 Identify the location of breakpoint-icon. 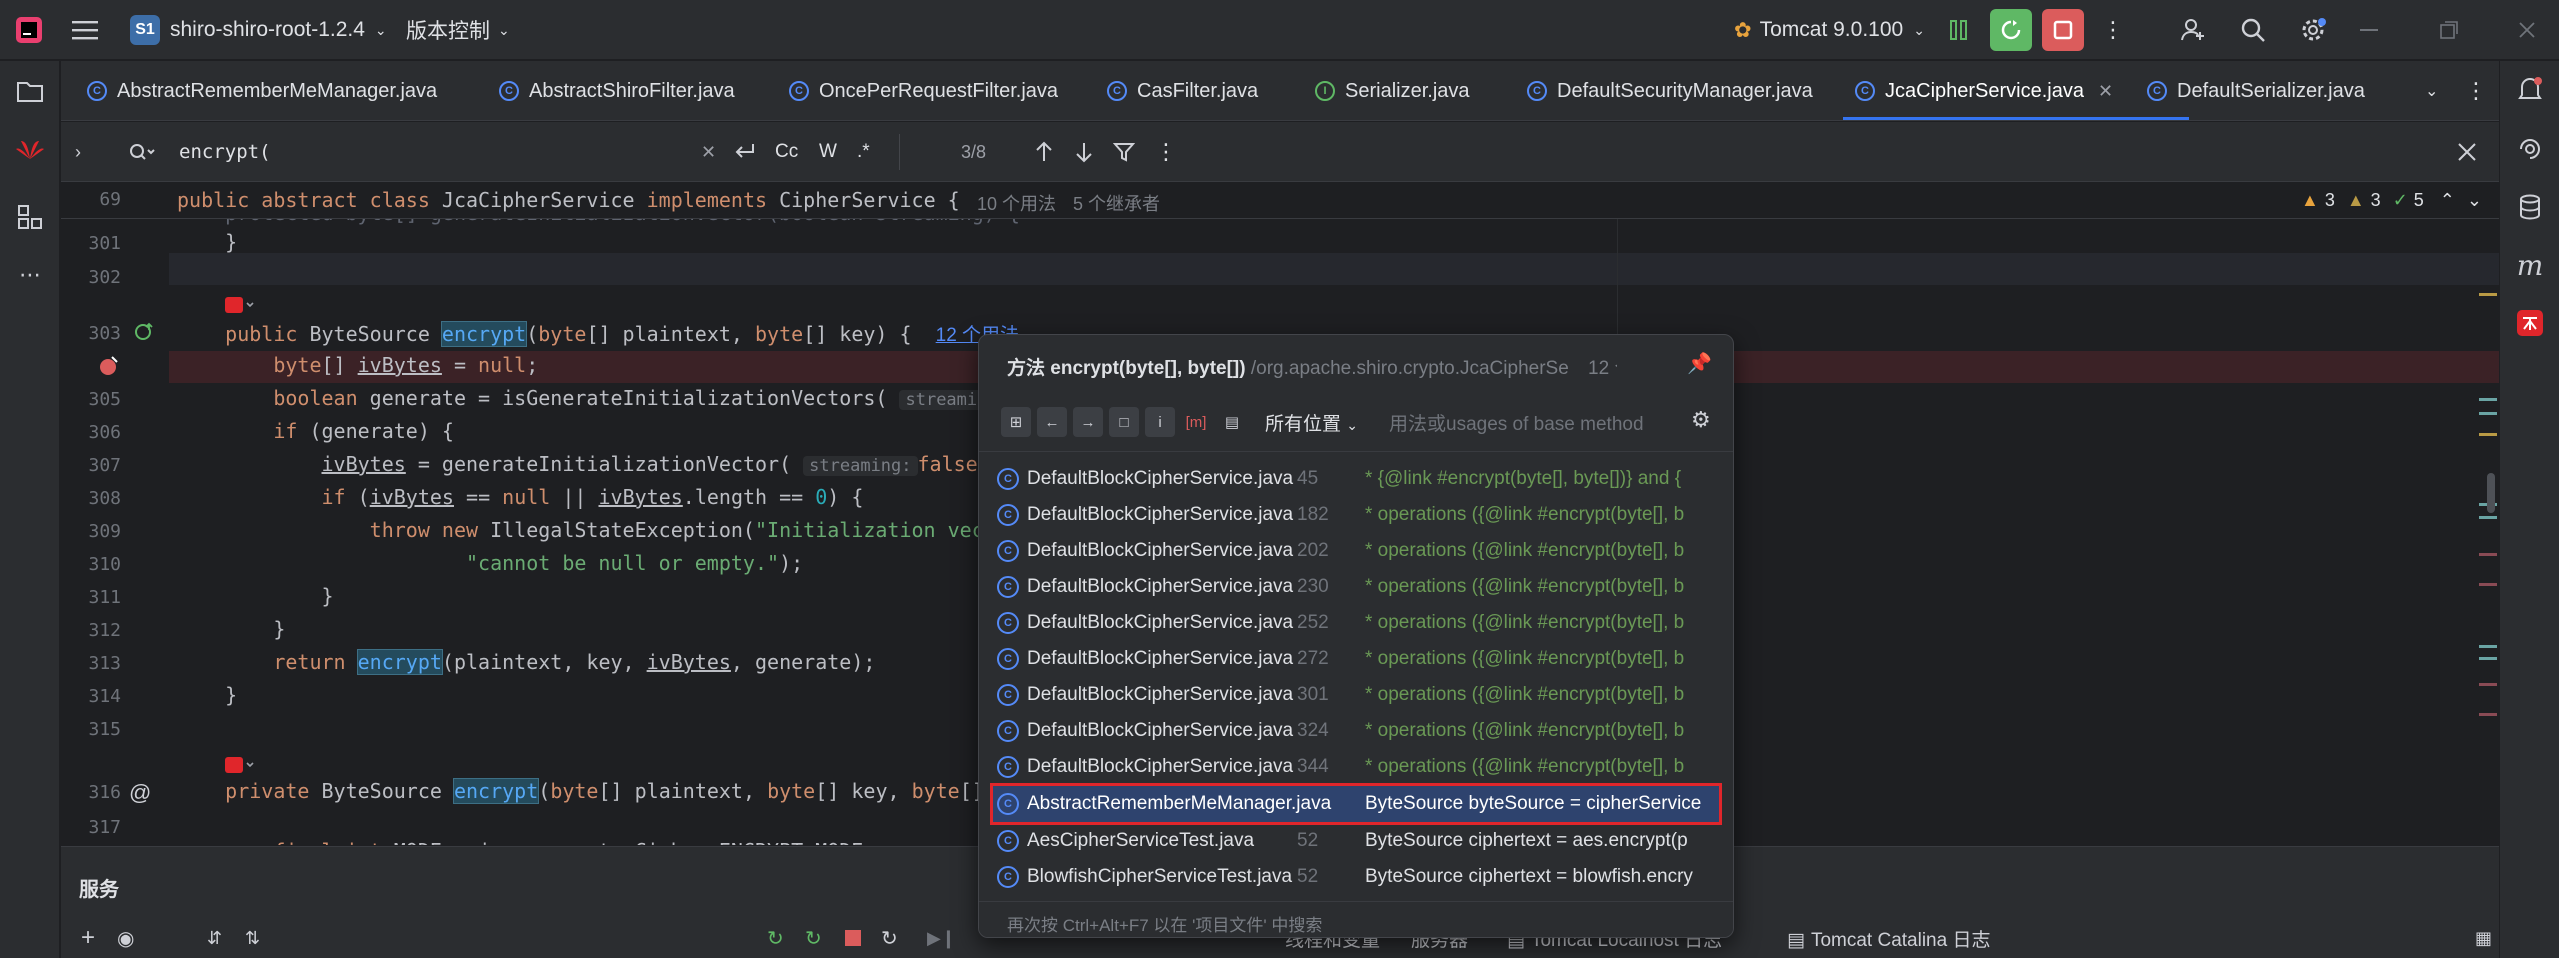
(109, 369).